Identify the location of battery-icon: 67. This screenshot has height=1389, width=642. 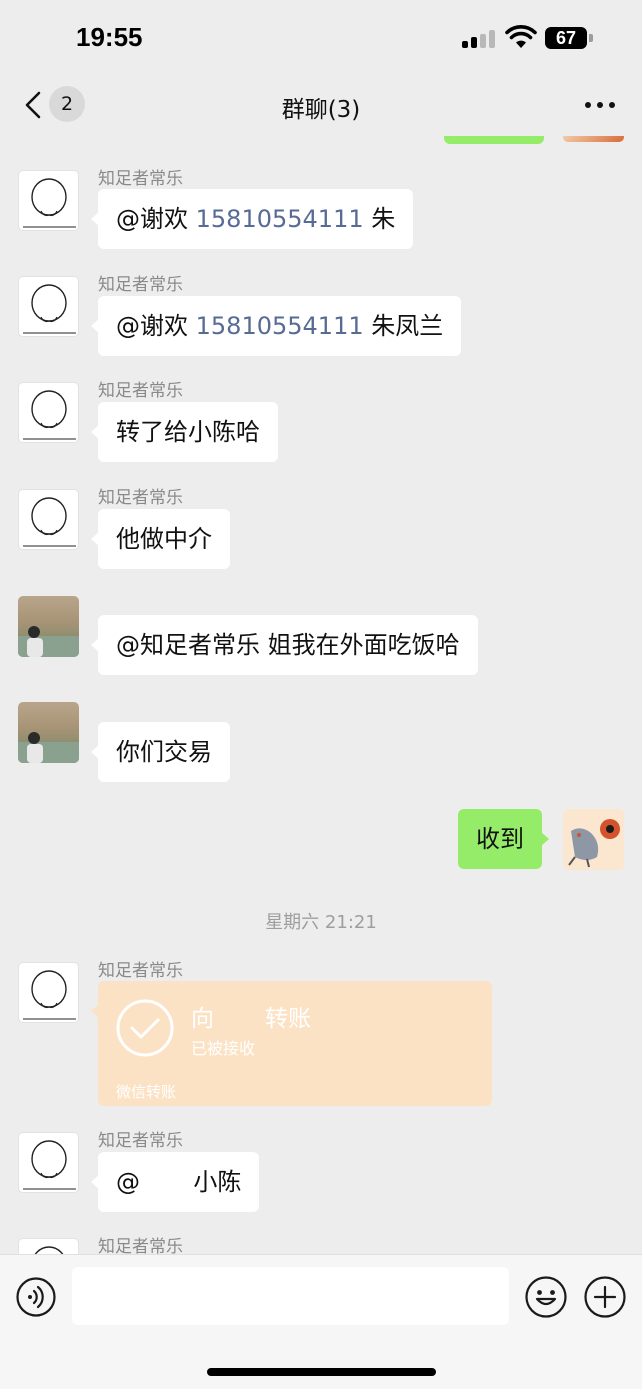
(566, 38).